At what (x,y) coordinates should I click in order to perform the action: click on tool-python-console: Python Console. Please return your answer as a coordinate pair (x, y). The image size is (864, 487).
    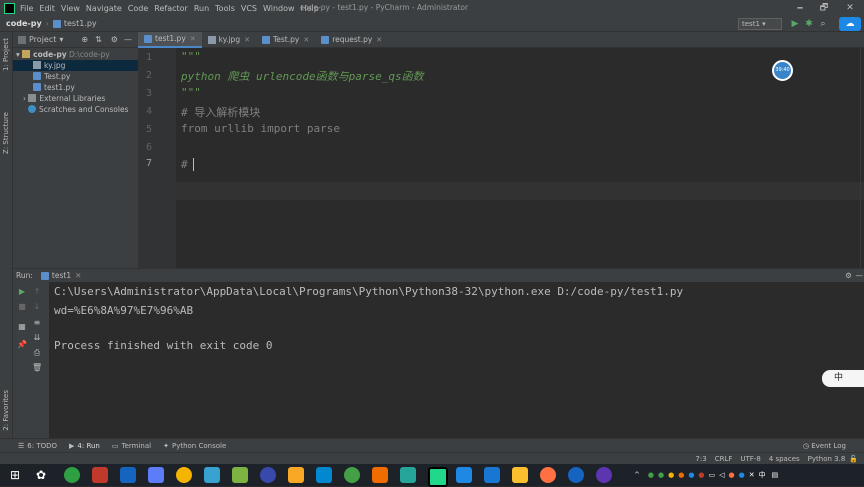
    Looking at the image, I should click on (199, 446).